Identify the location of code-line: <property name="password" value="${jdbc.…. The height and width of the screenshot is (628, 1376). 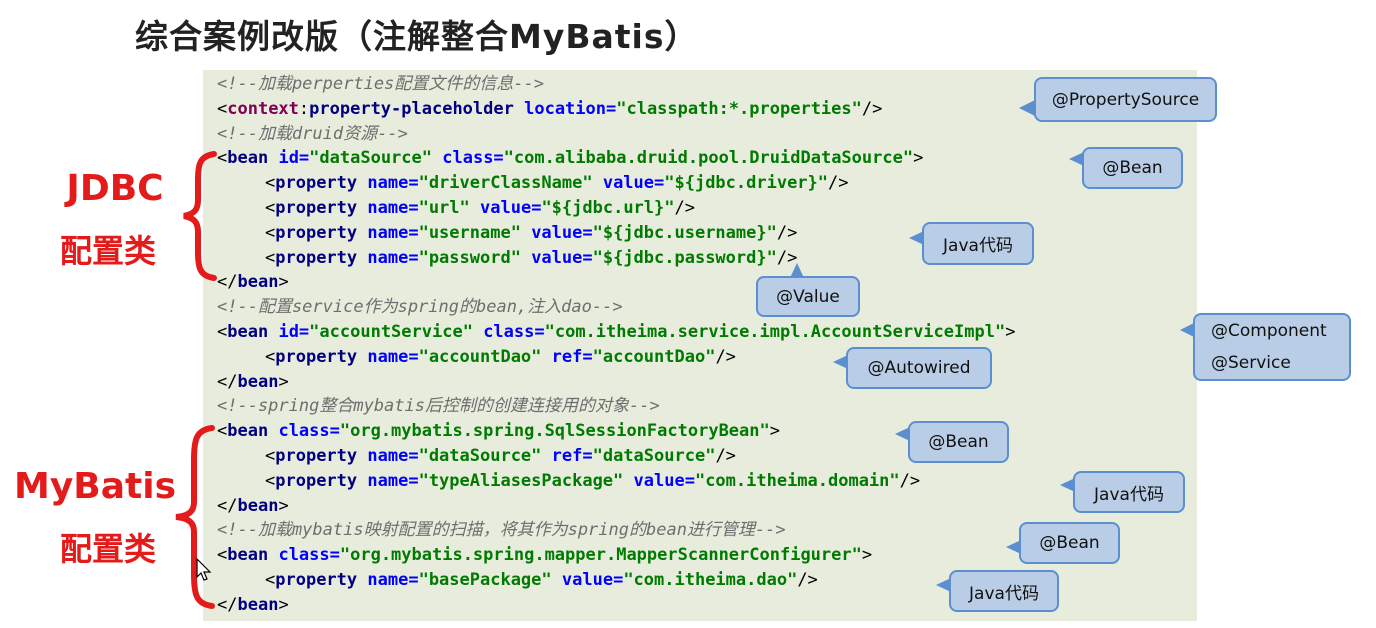
(531, 258).